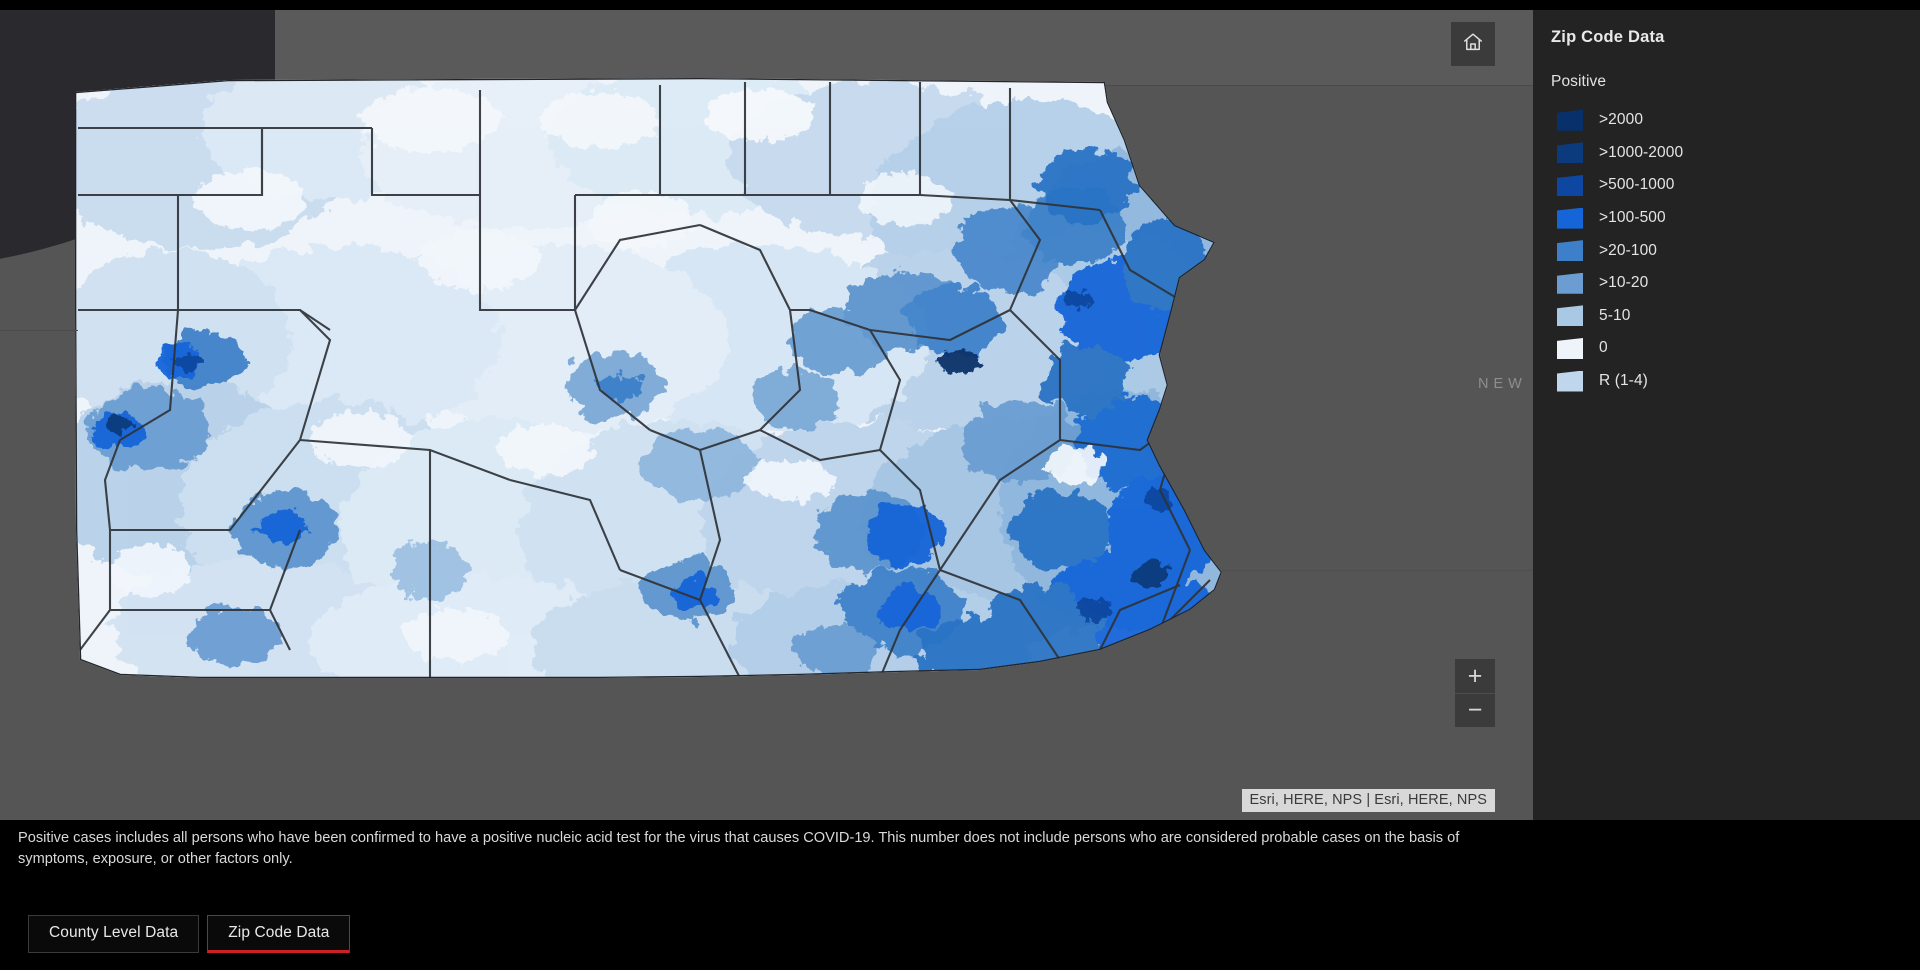  I want to click on legend-item: >100-500, so click(1735, 218).